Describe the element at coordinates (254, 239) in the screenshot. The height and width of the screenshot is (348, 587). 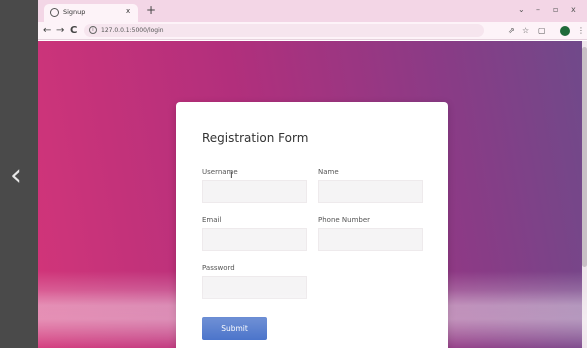
I see `email-input` at that location.